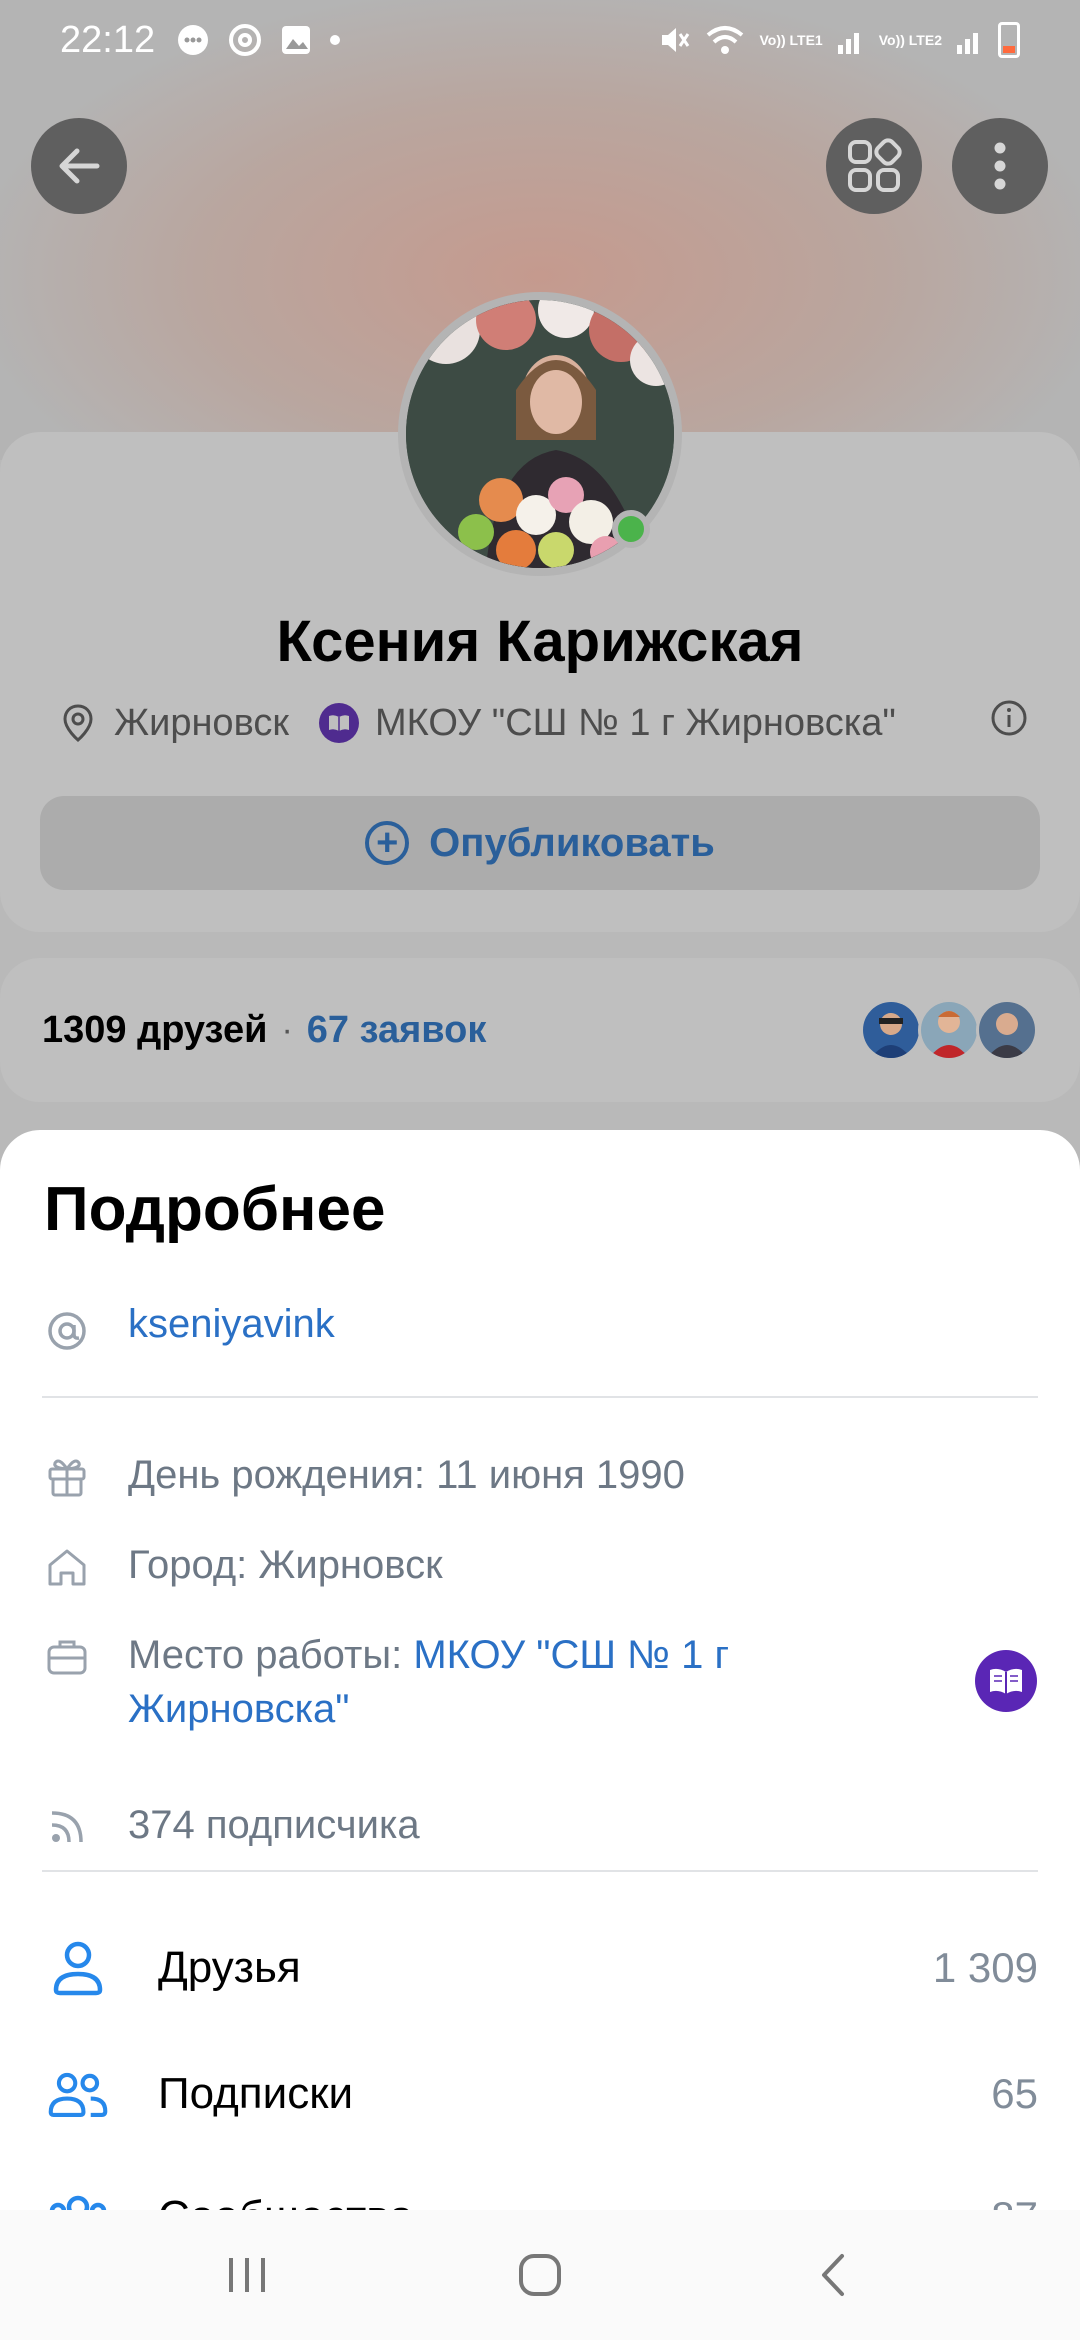 The width and height of the screenshot is (1080, 2340). I want to click on publish-button: + Опубликовать, so click(540, 843).